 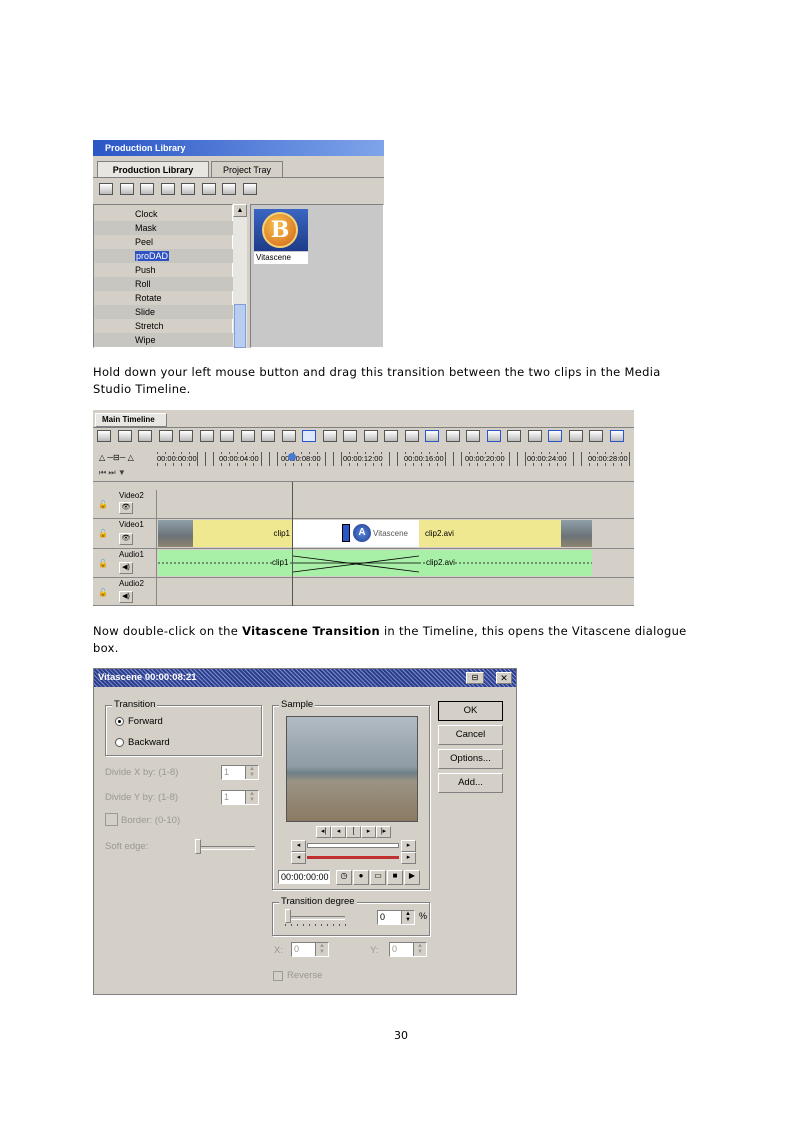 I want to click on border-checkbox, so click(x=111, y=819).